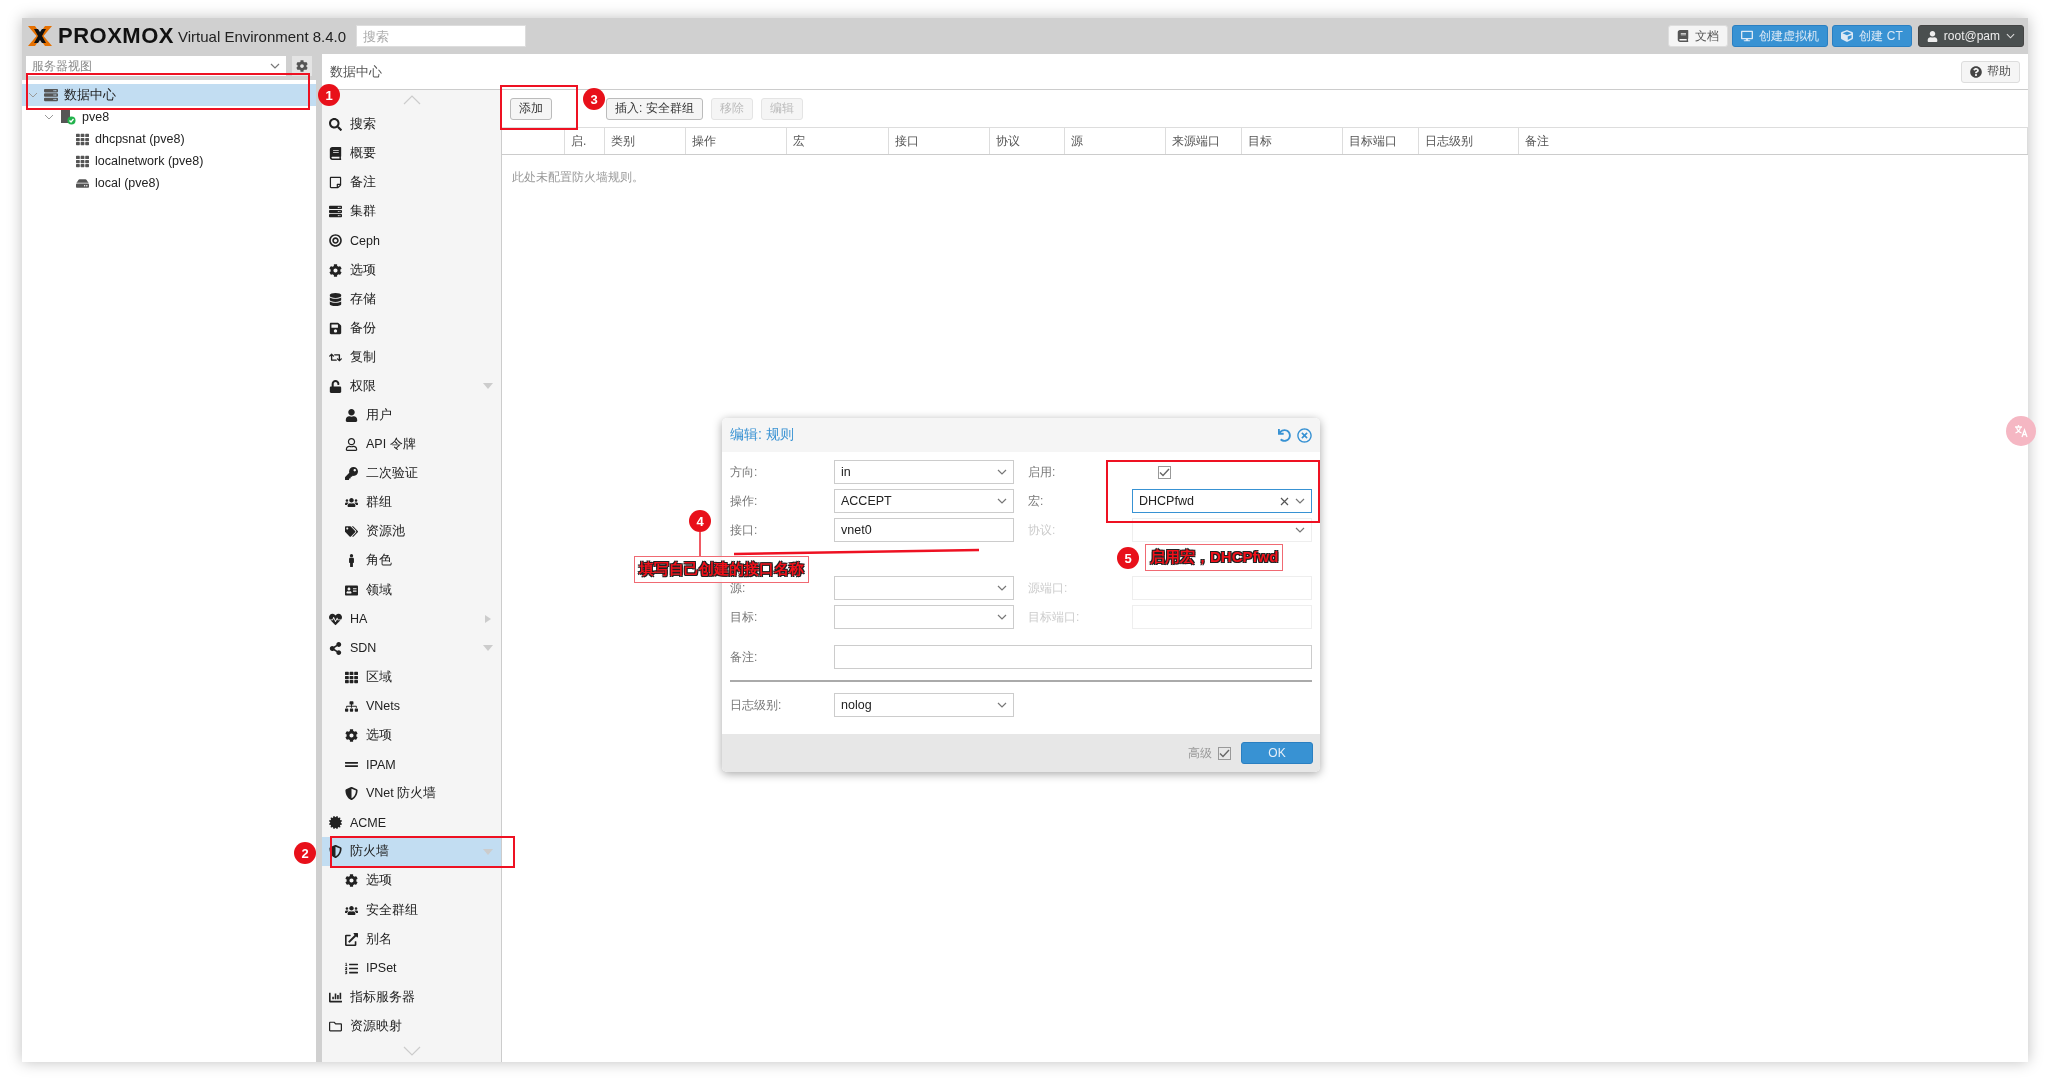 The width and height of the screenshot is (2045, 1082). What do you see at coordinates (1304, 435) in the screenshot?
I see `close-icon` at bounding box center [1304, 435].